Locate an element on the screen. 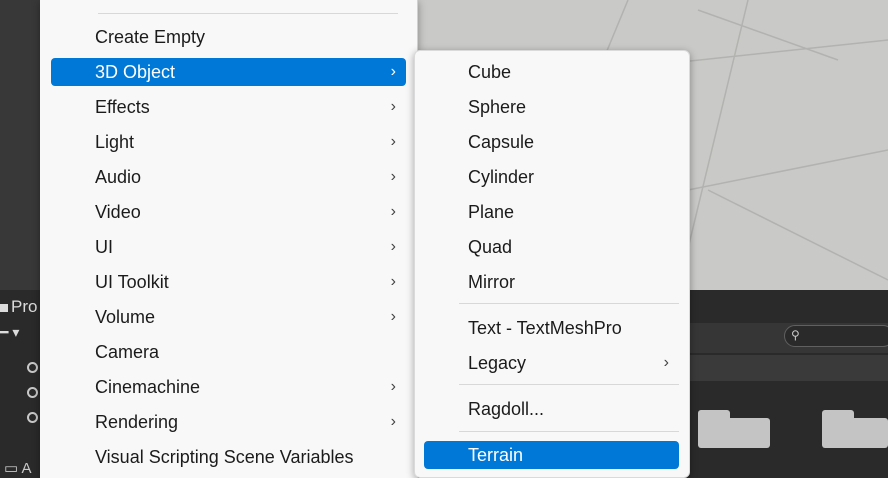 This screenshot has height=478, width=888. menu-item-label: Plane is located at coordinates (491, 212).